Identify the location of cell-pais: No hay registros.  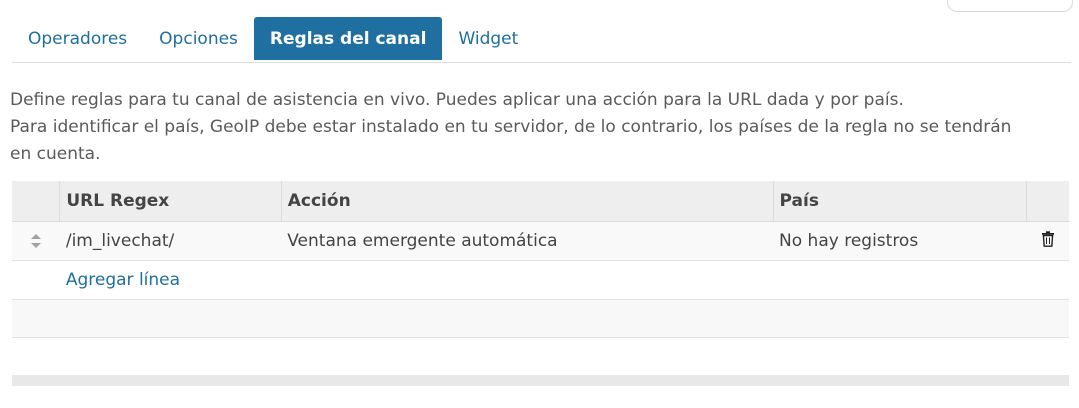
(900, 241).